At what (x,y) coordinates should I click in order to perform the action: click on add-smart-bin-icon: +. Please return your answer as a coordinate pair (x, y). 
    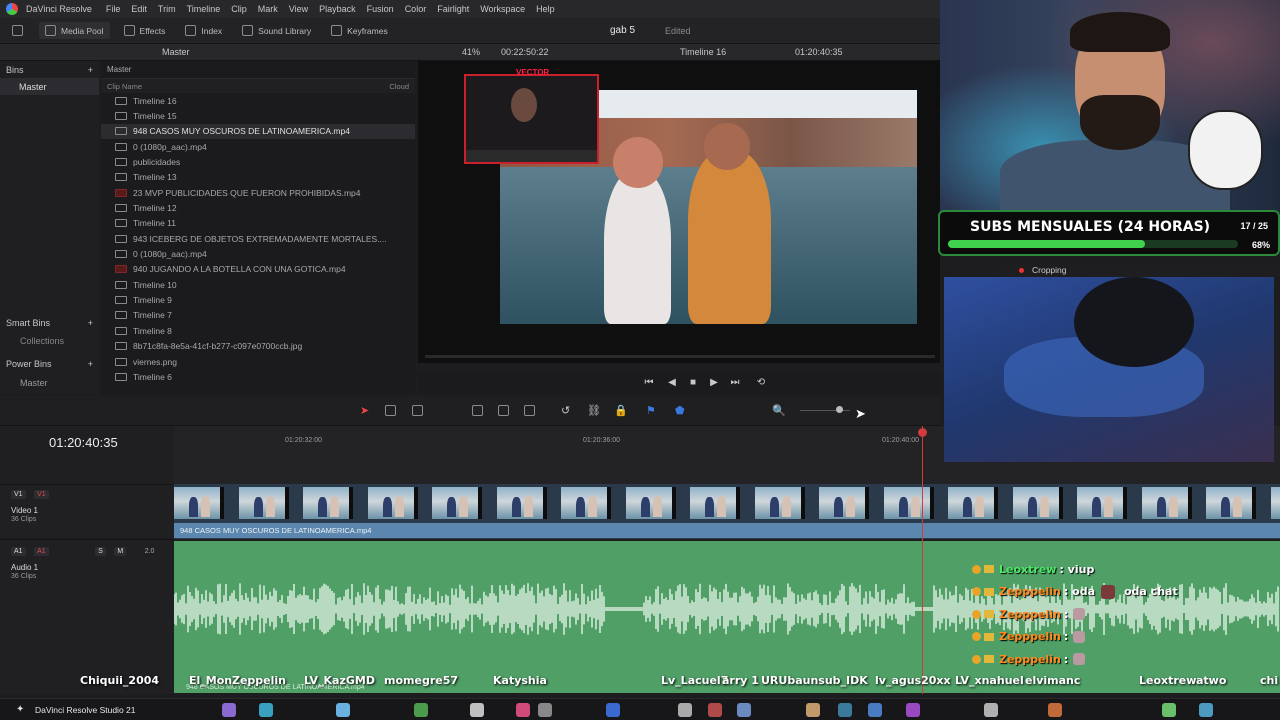
    Looking at the image, I should click on (90, 323).